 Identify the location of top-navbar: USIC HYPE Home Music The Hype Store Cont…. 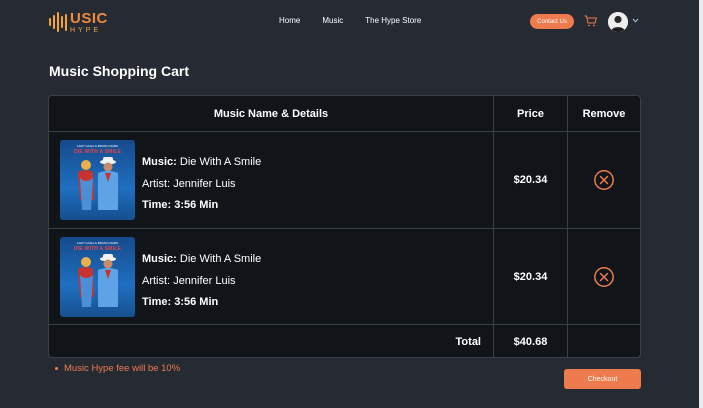
(349, 22).